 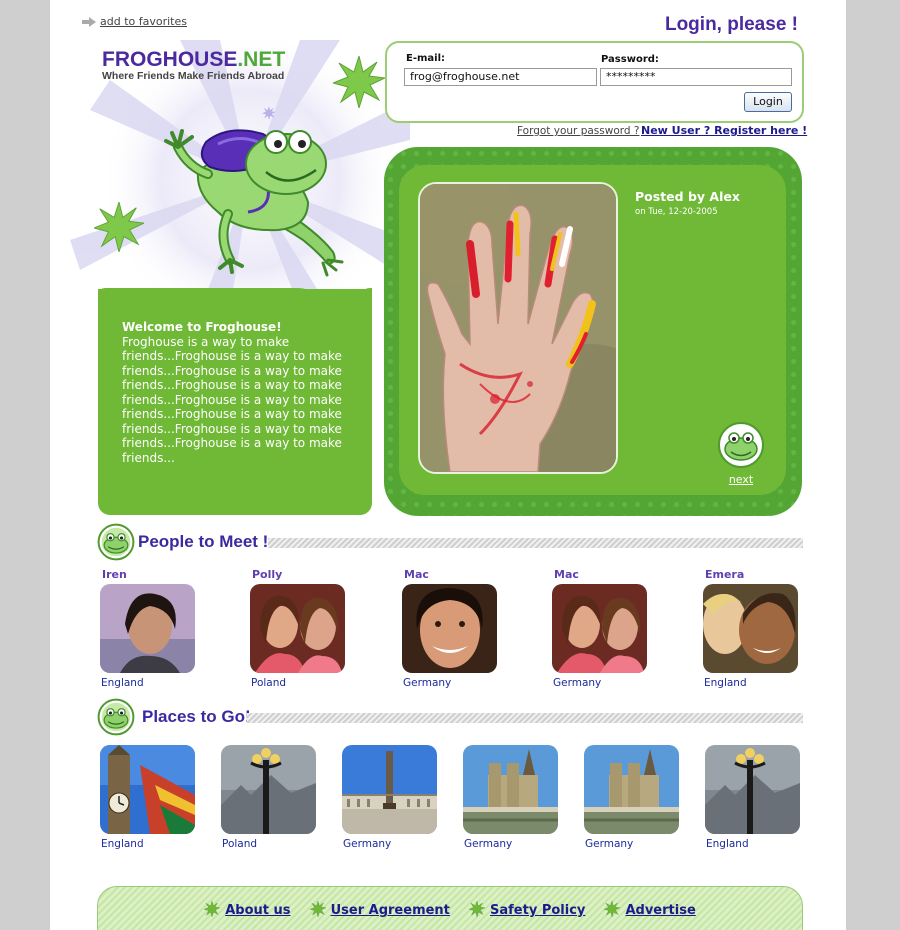 I want to click on password-label: Password:, so click(x=630, y=59).